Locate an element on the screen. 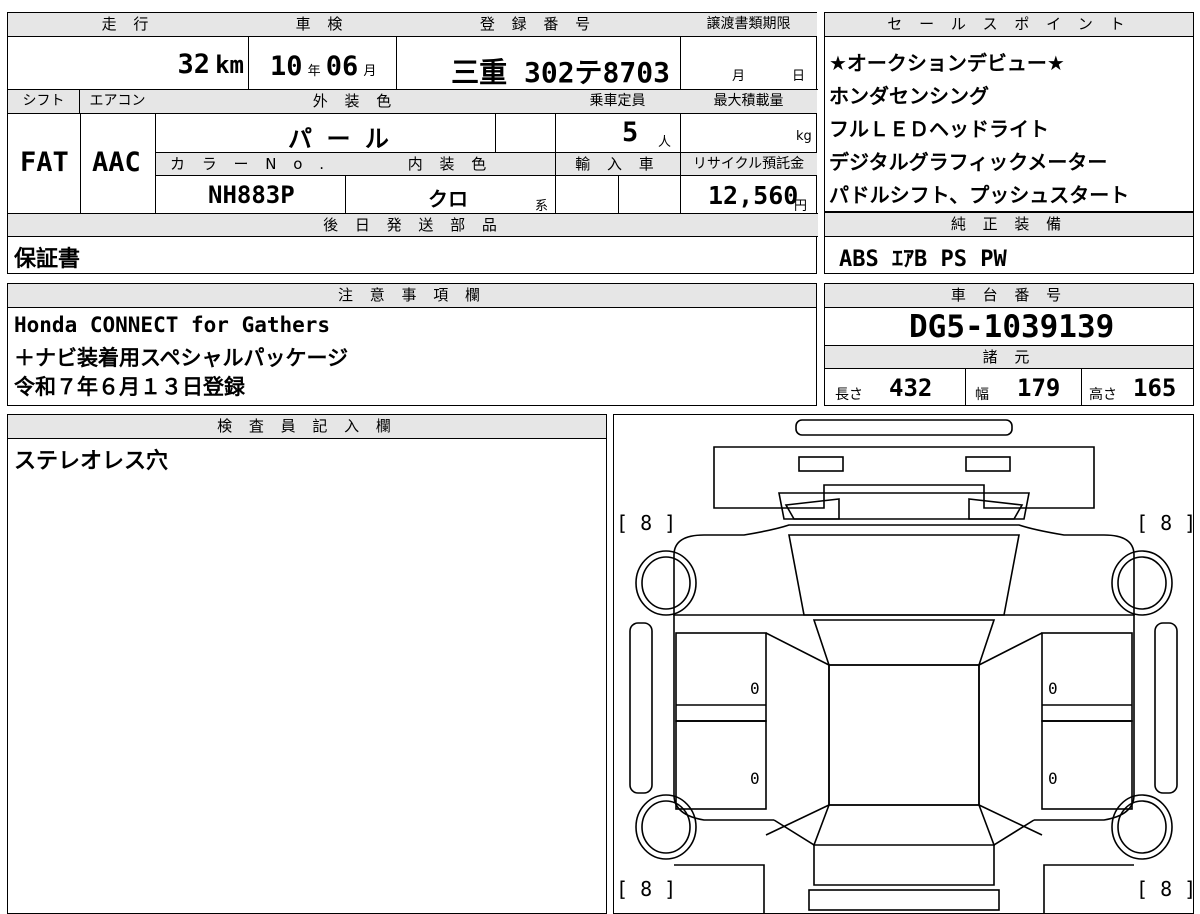 The width and height of the screenshot is (1200, 914). recycle-value: 12,560 is located at coordinates (753, 195).